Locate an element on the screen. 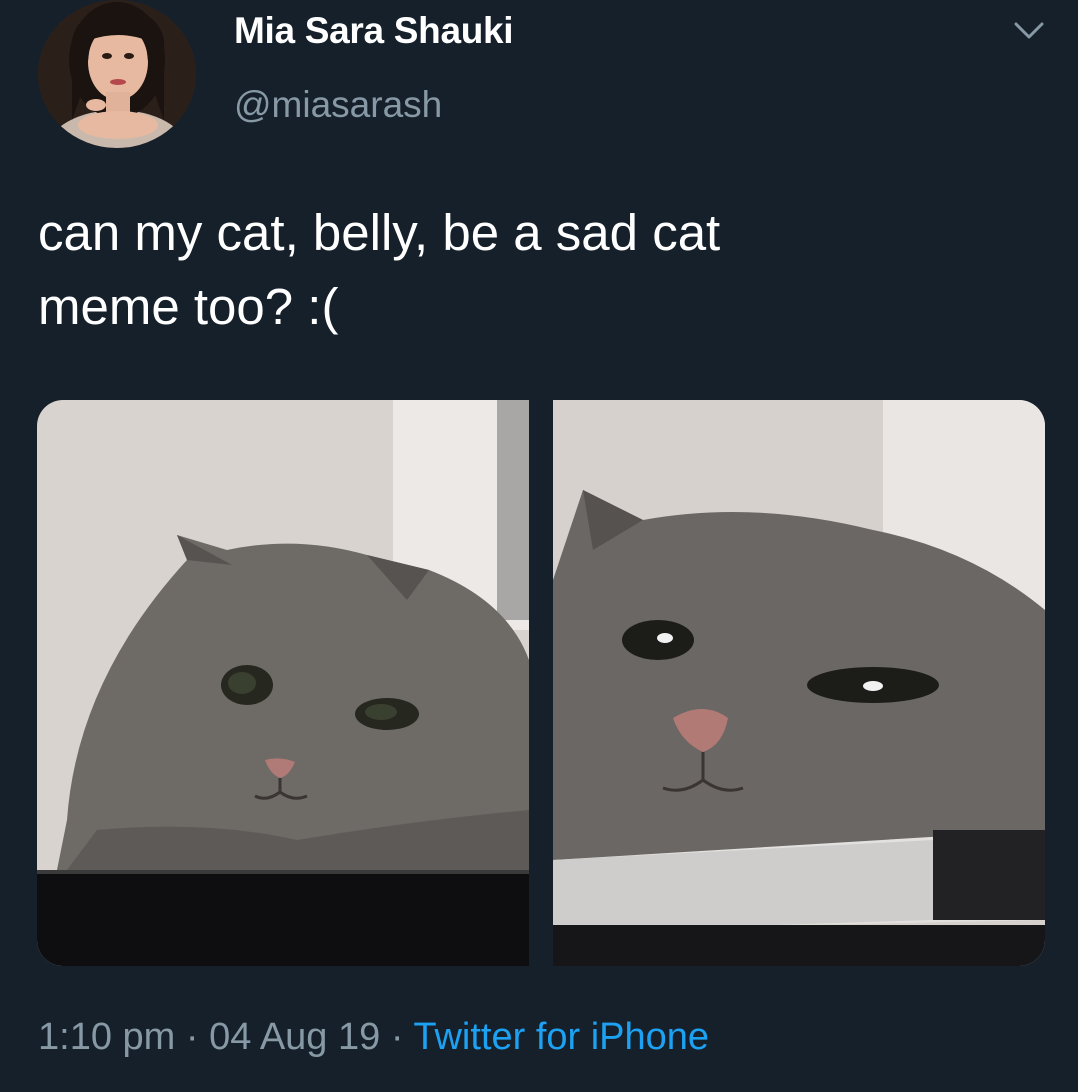  tweet-meta: 1:10 pm · 04 Aug 19 · Twitter for iPhone is located at coordinates (373, 1037).